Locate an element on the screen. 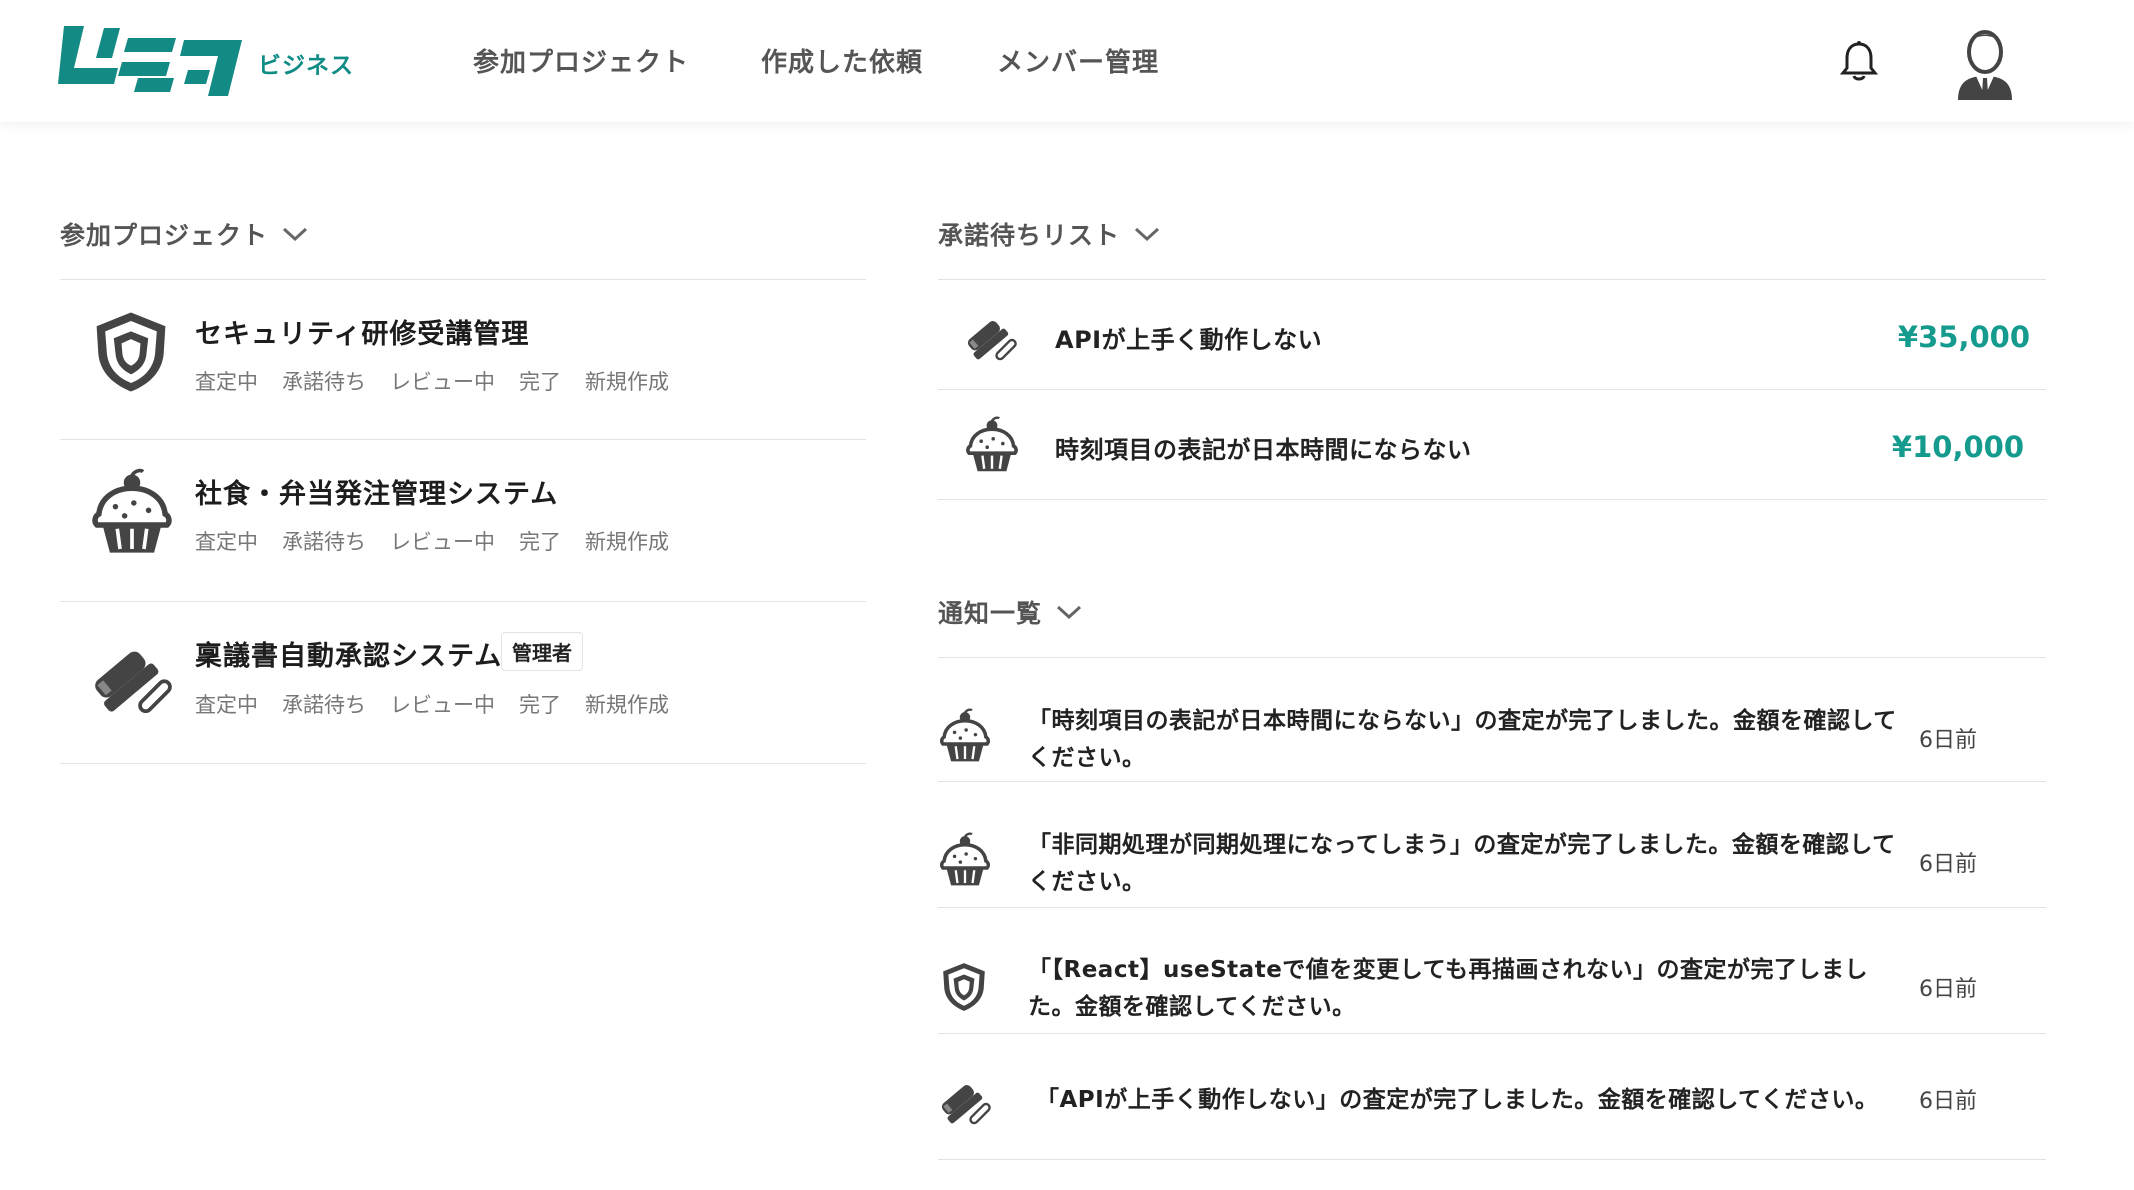 The image size is (2134, 1190). pending-amount: ¥10,000 is located at coordinates (1957, 447).